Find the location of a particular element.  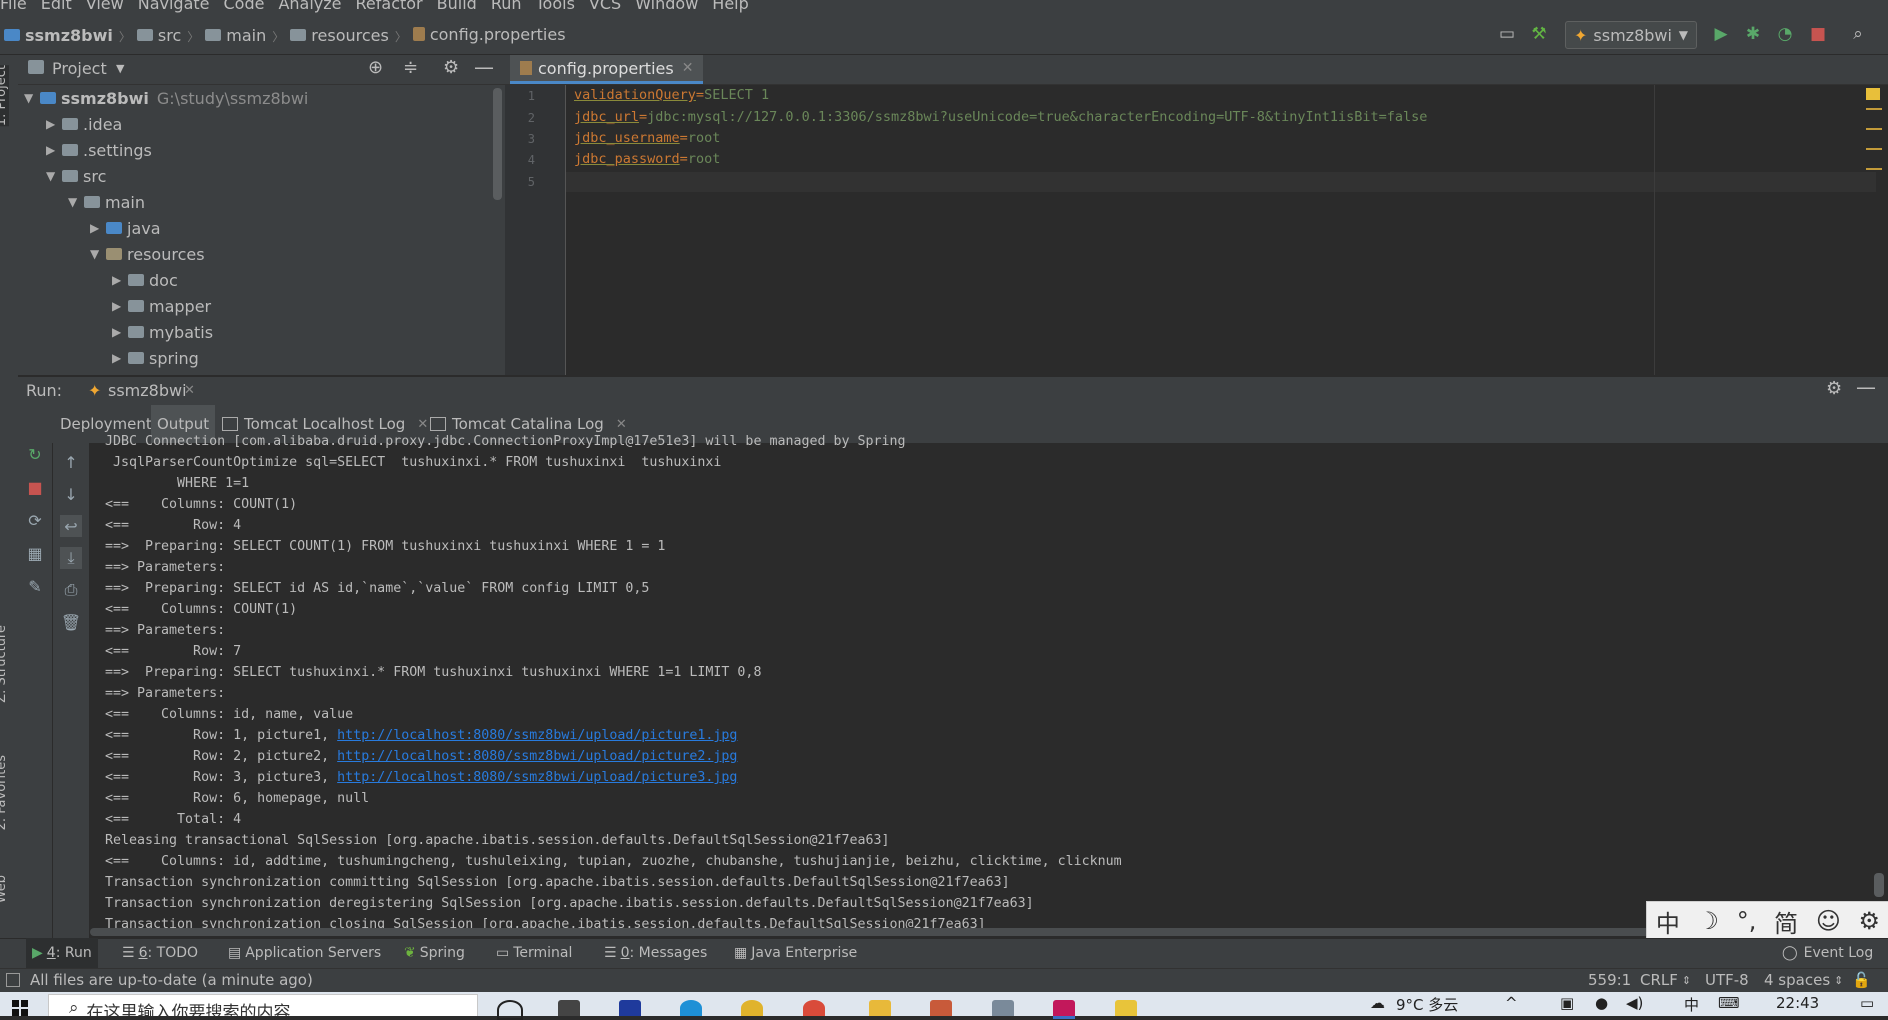

tool-tab-event-log: ◯ Event Log is located at coordinates (1827, 953).